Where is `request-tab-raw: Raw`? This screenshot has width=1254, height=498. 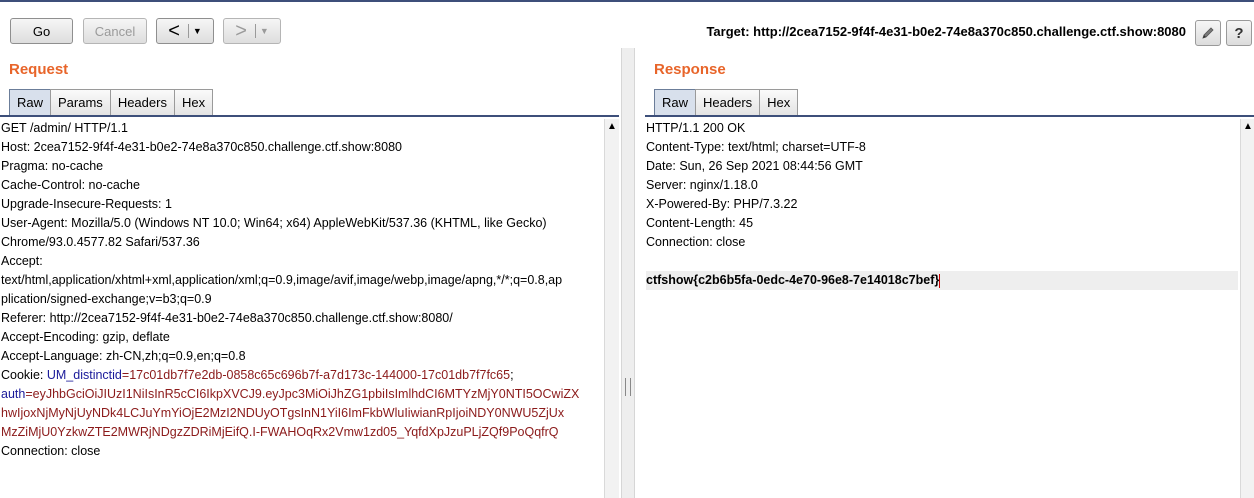
request-tab-raw: Raw is located at coordinates (30, 102).